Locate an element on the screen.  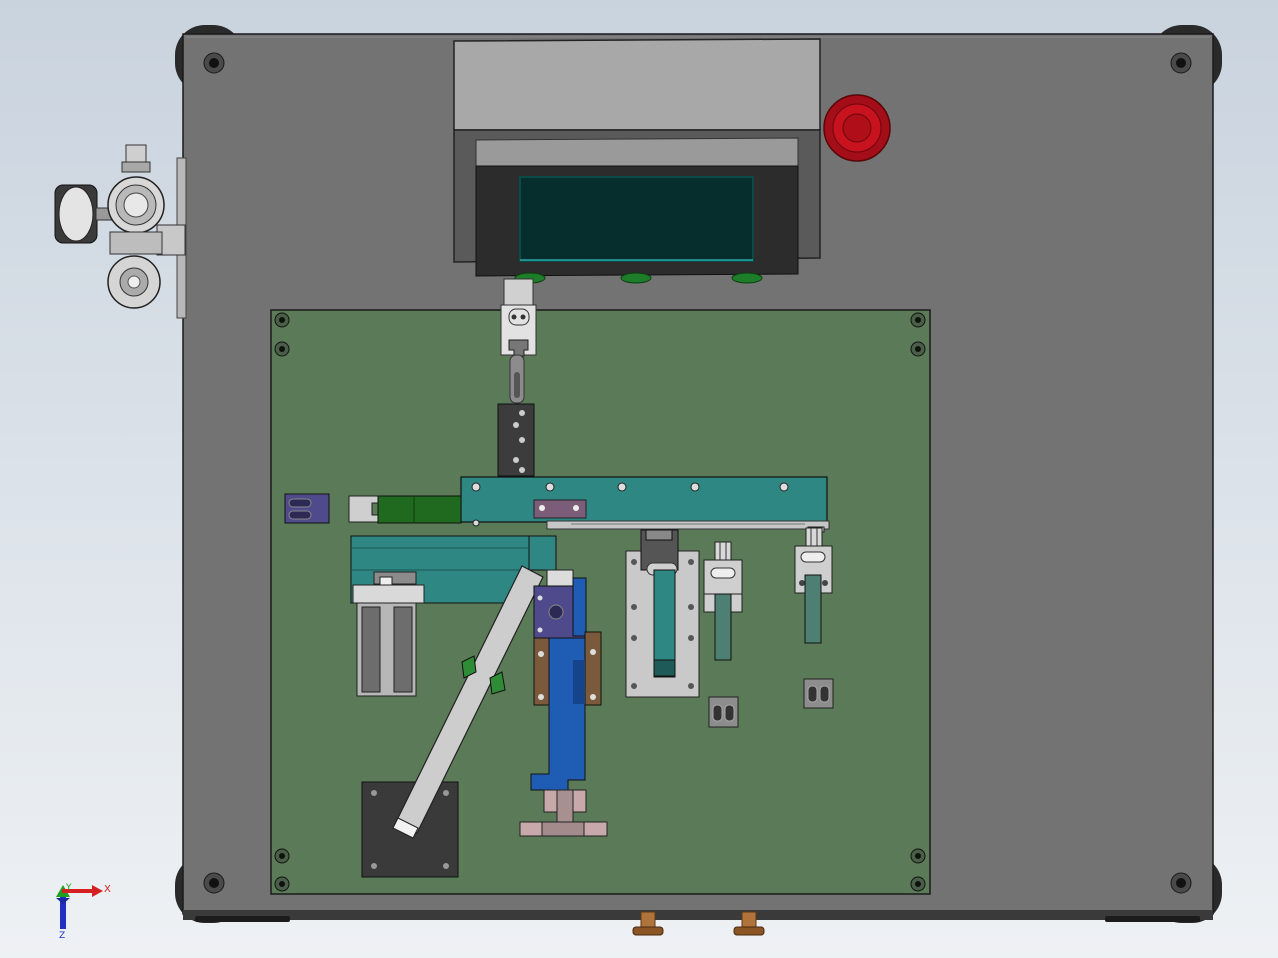
purple-gripper-block is located at coordinates (307, 508).